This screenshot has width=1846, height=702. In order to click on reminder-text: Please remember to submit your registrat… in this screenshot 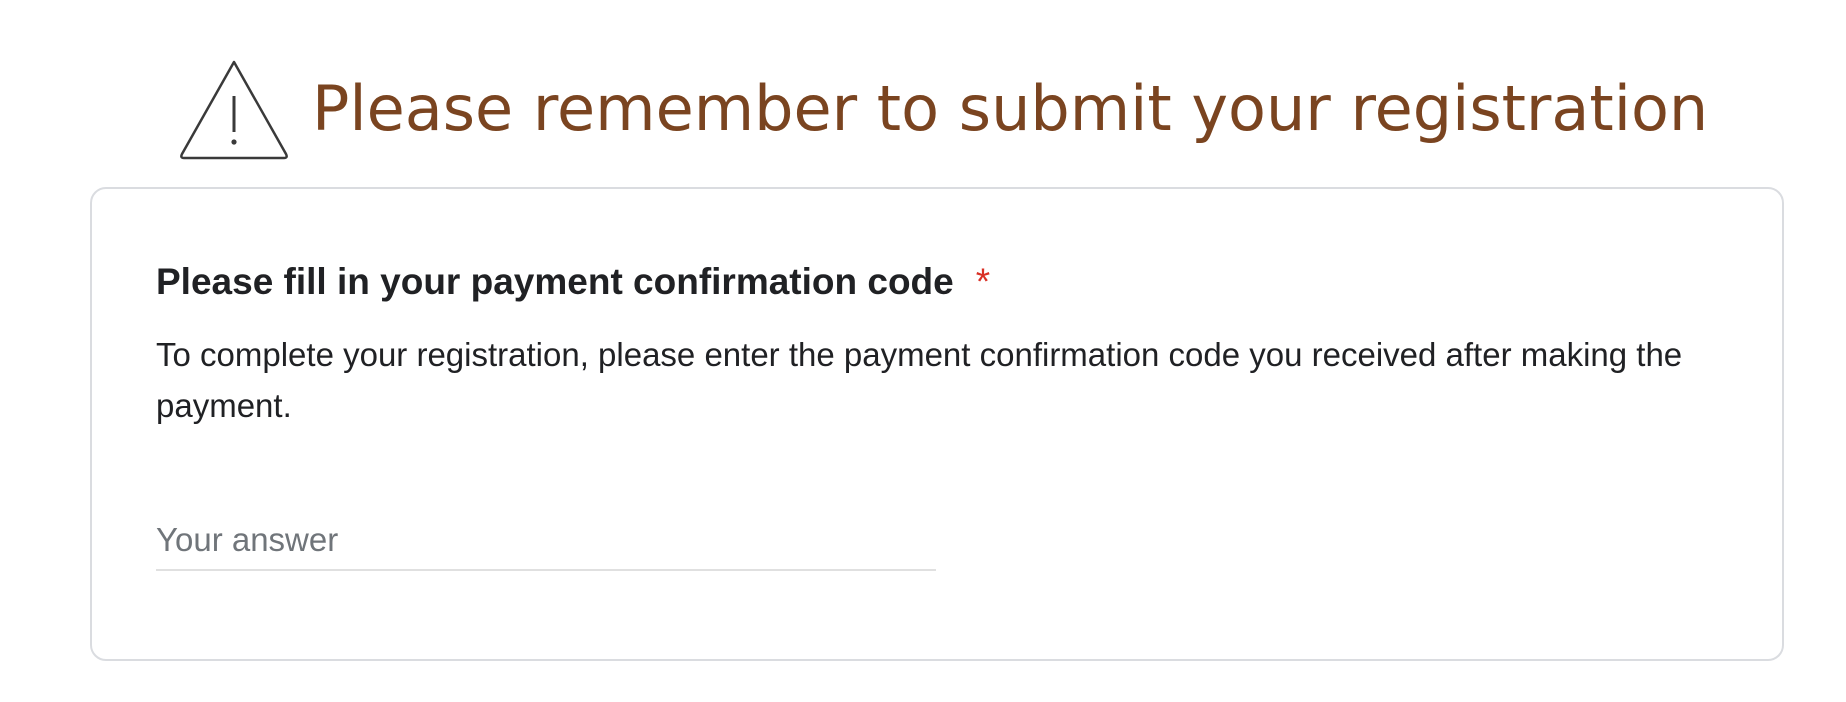, I will do `click(1010, 108)`.